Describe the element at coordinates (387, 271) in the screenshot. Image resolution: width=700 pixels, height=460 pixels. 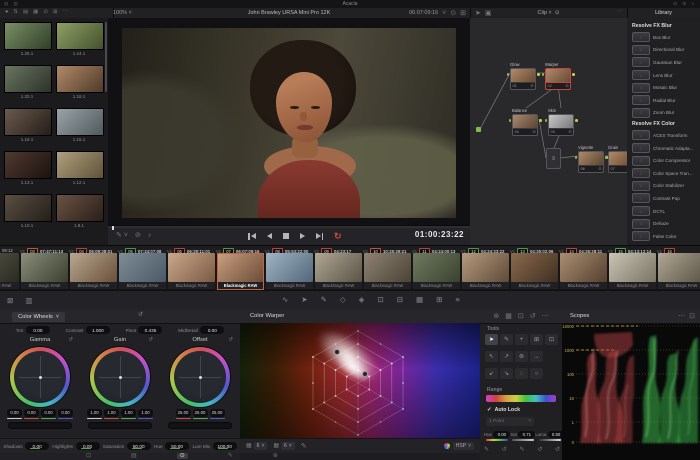
I see `timeline-clip-10: Blackmagic RAW` at that location.